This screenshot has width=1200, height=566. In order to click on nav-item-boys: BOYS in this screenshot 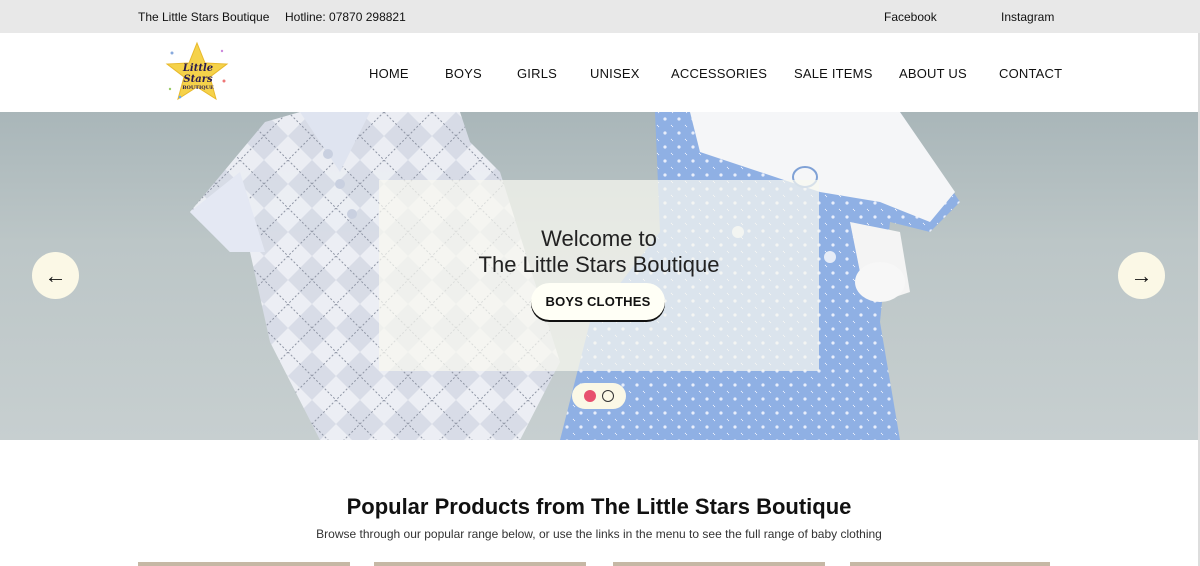, I will do `click(463, 73)`.